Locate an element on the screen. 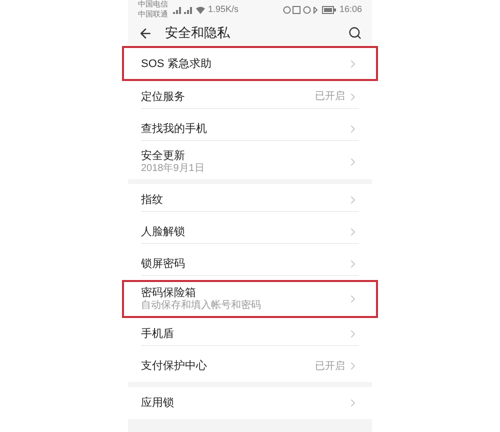 The width and height of the screenshot is (500, 432). battery-icon is located at coordinates (329, 10).